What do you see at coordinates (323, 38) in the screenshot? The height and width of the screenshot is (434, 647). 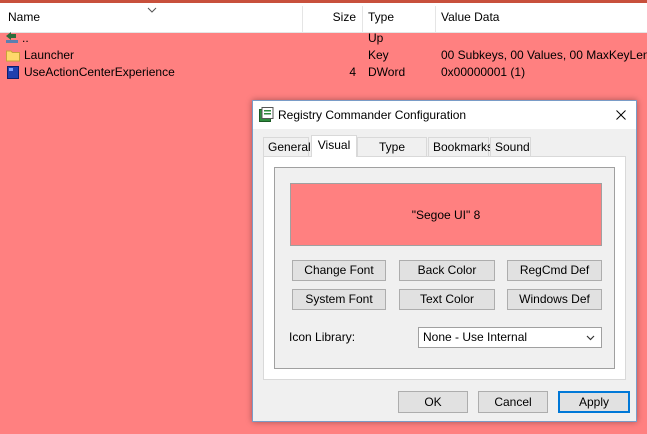 I see `list-row-up: .. Up` at bounding box center [323, 38].